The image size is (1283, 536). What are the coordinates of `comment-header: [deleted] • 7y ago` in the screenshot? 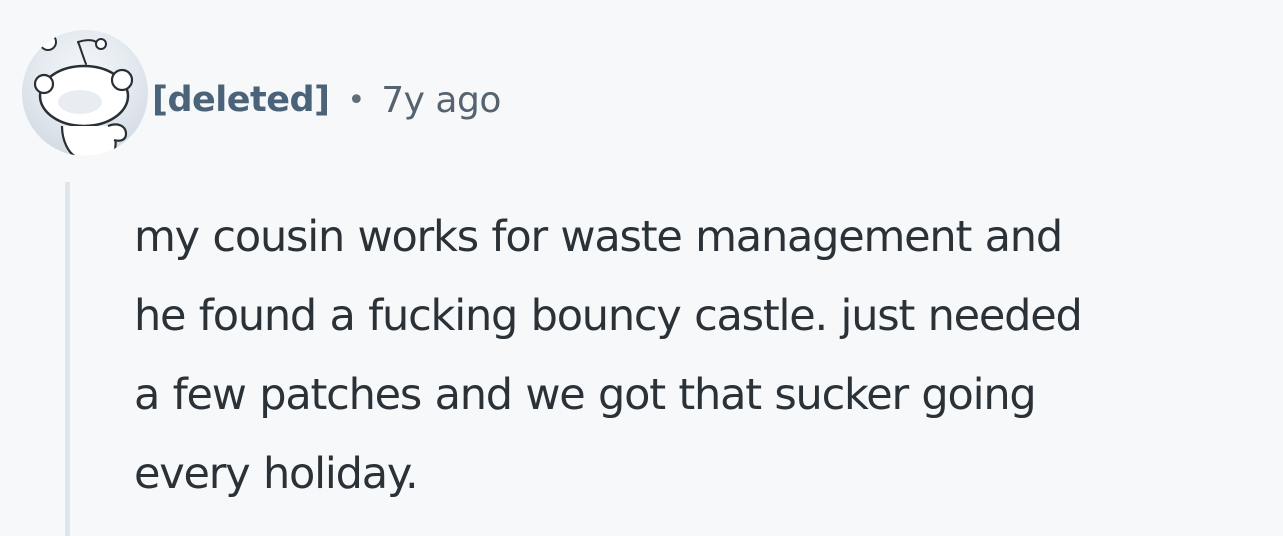 It's located at (326, 100).